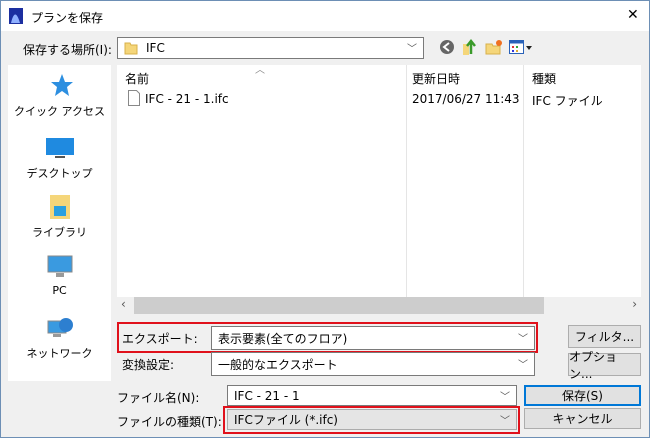 The height and width of the screenshot is (438, 650). What do you see at coordinates (283, 338) in the screenshot?
I see `export-value: 表示要素(全てのフロア)` at bounding box center [283, 338].